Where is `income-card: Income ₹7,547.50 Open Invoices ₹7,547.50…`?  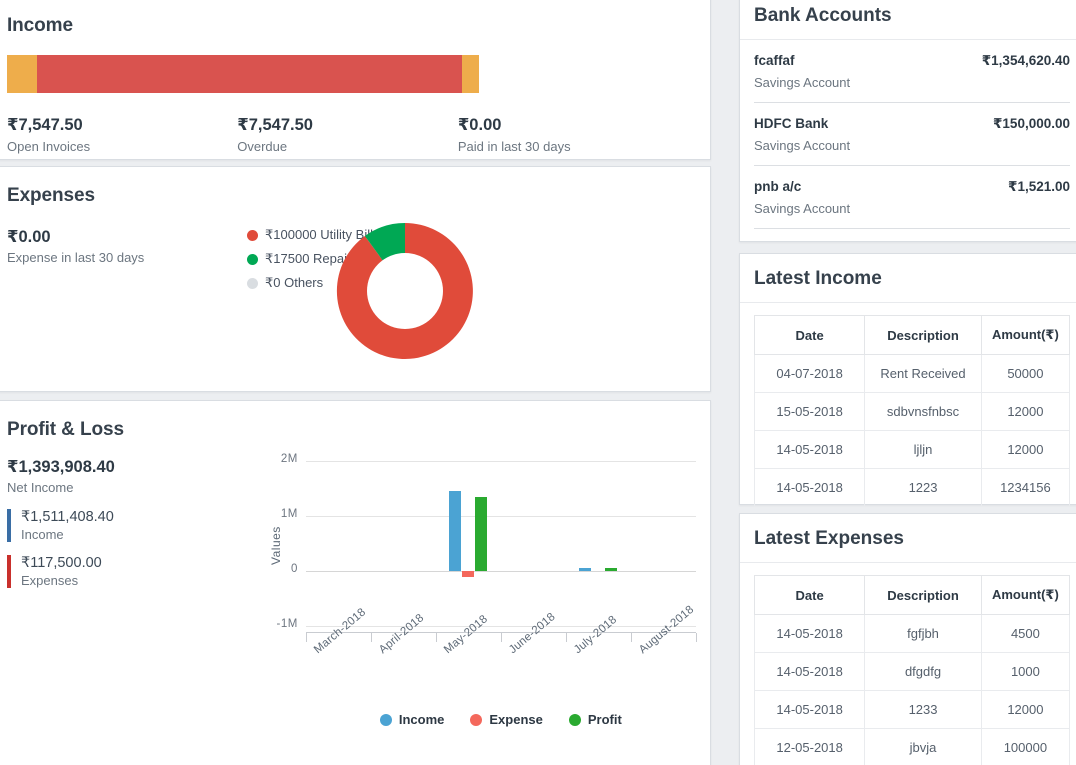
income-card: Income ₹7,547.50 Open Invoices ₹7,547.50… is located at coordinates (355, 80).